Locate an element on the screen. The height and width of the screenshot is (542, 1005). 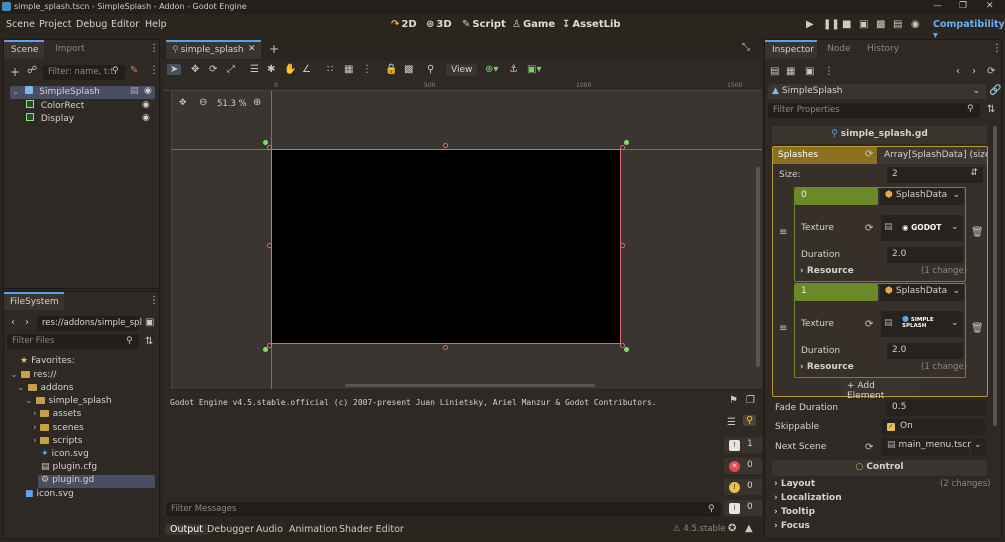
tab-debugger: Debugger is located at coordinates (230, 529).